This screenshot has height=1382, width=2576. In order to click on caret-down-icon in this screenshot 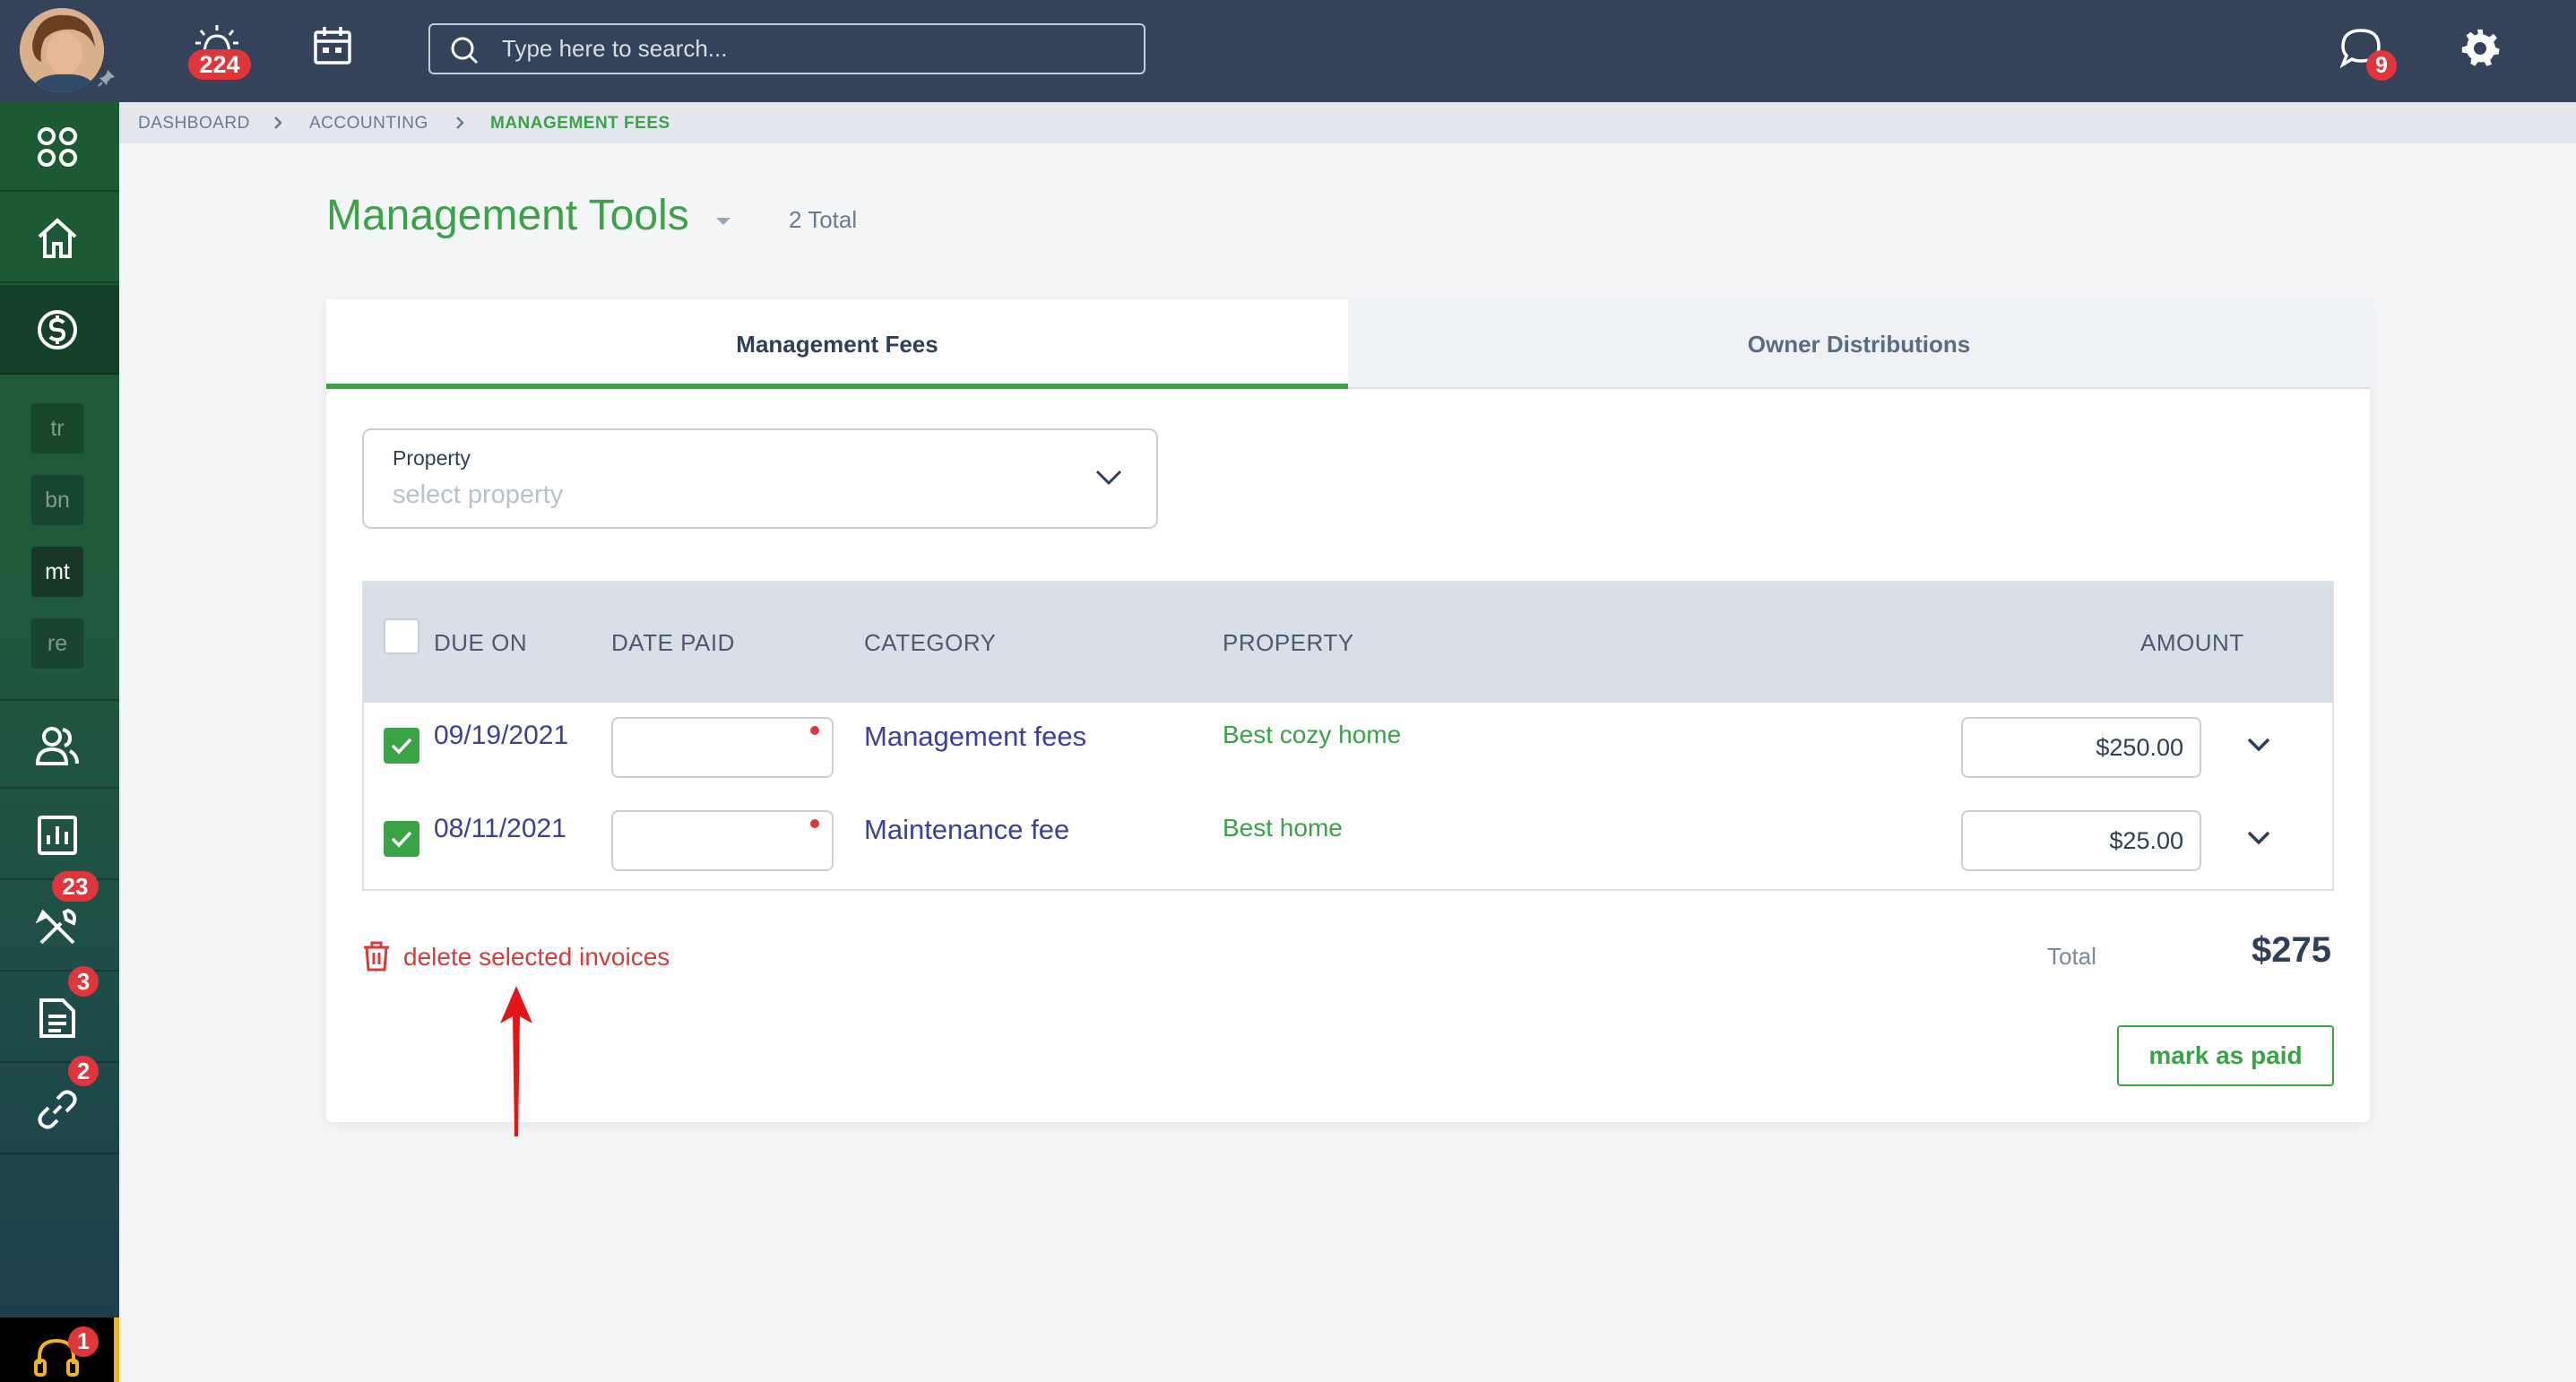, I will do `click(723, 221)`.